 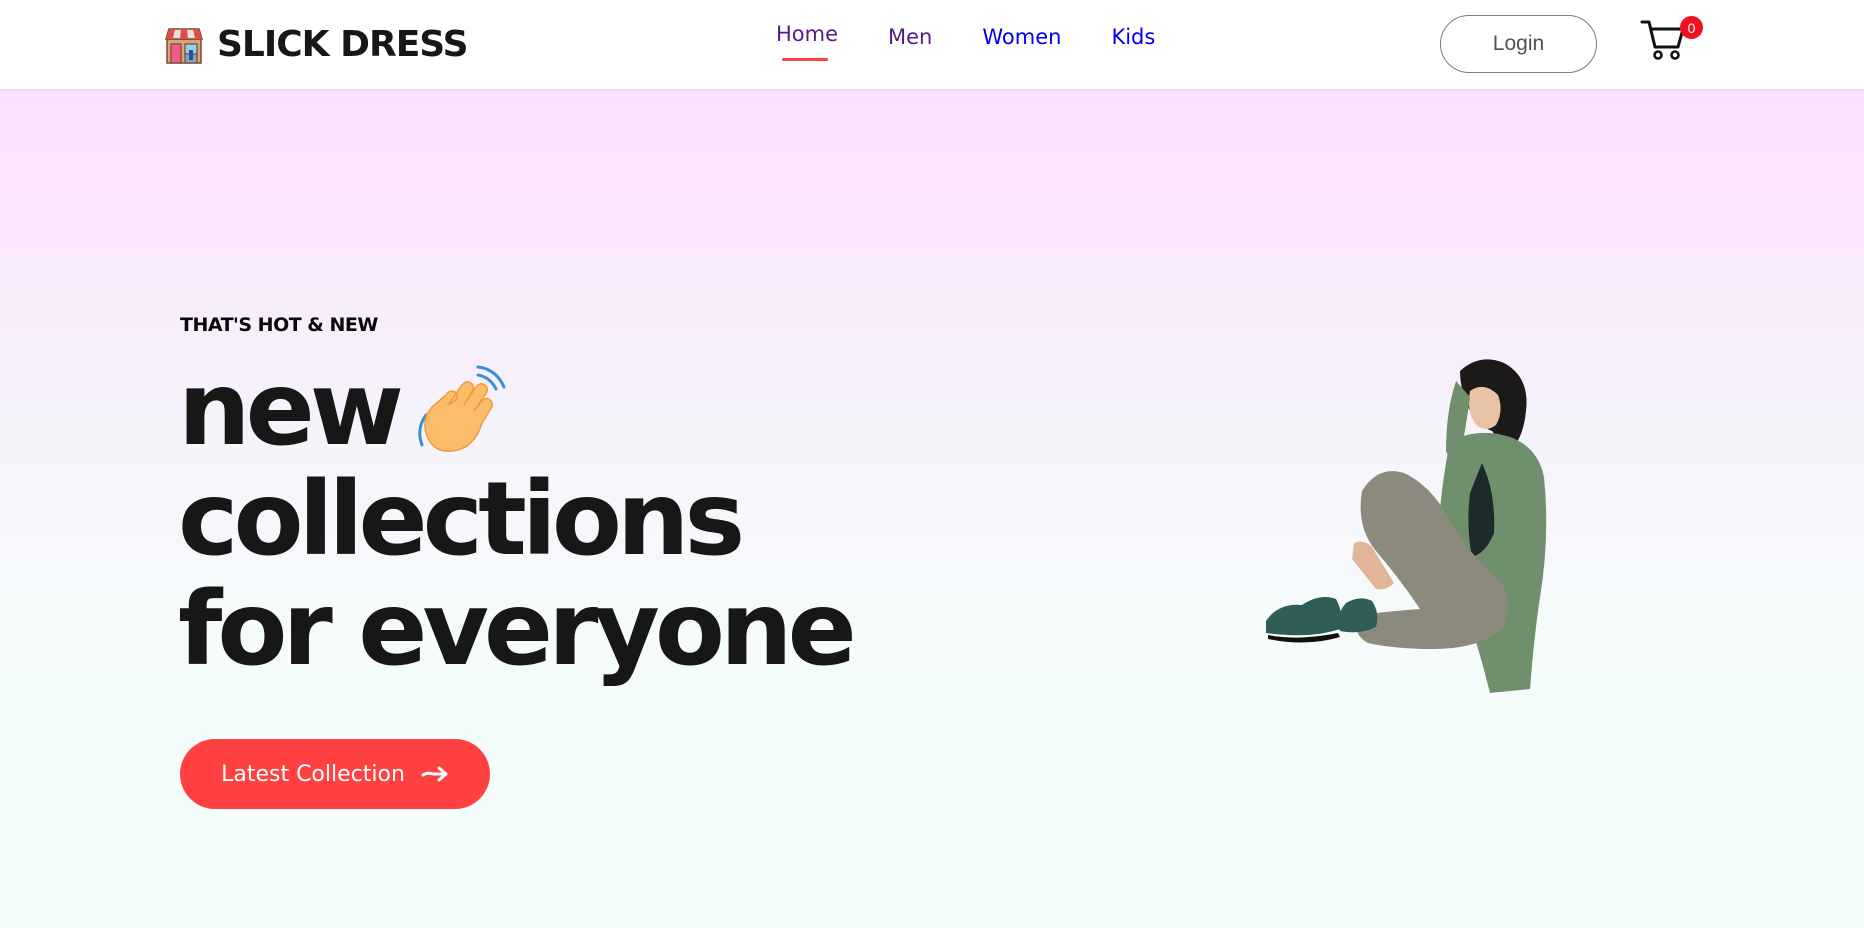 I want to click on nav-link-kids: Kids, so click(x=1133, y=37).